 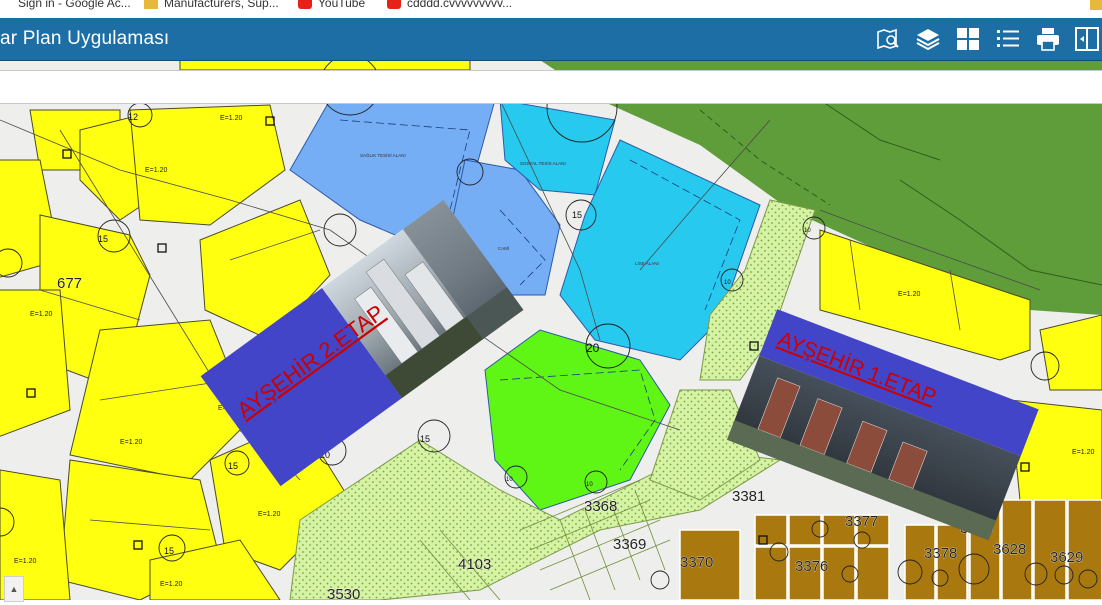 What do you see at coordinates (551, 87) in the screenshot?
I see `map-info-bar` at bounding box center [551, 87].